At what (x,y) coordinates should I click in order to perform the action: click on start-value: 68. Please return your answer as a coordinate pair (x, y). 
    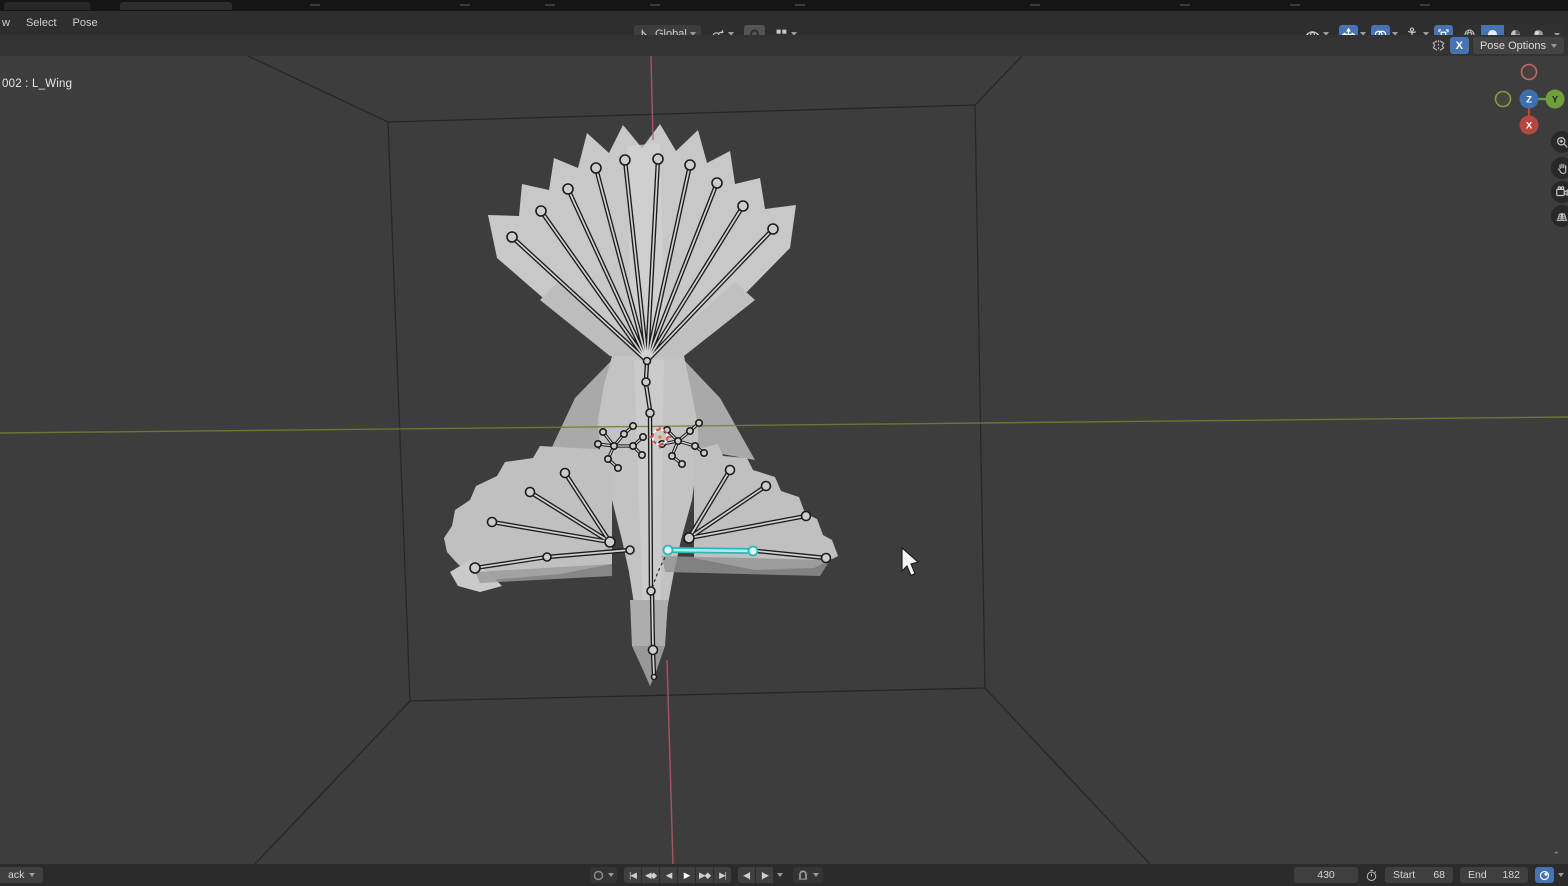
    Looking at the image, I should click on (1439, 875).